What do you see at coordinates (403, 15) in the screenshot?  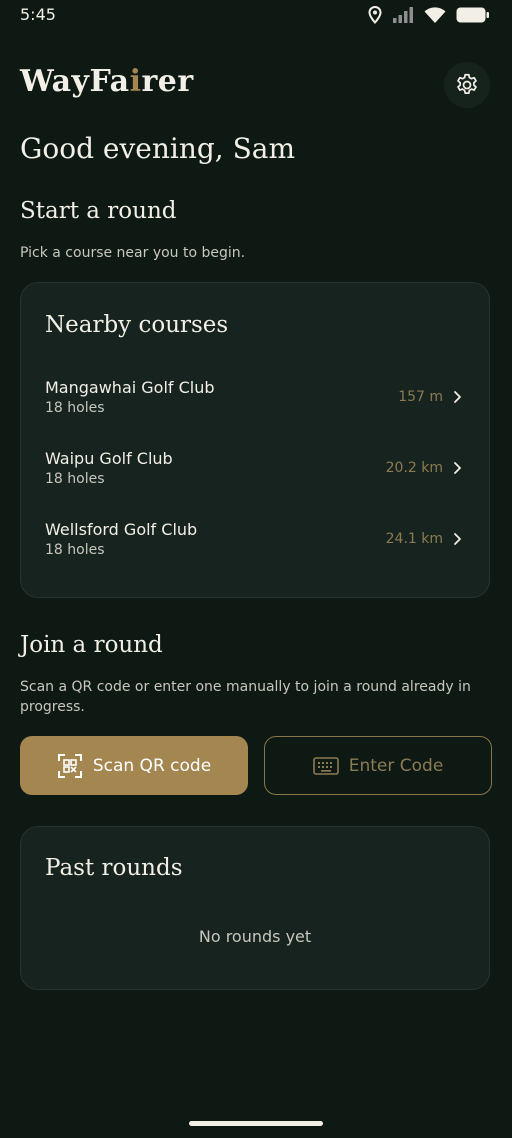 I see `signal-icon` at bounding box center [403, 15].